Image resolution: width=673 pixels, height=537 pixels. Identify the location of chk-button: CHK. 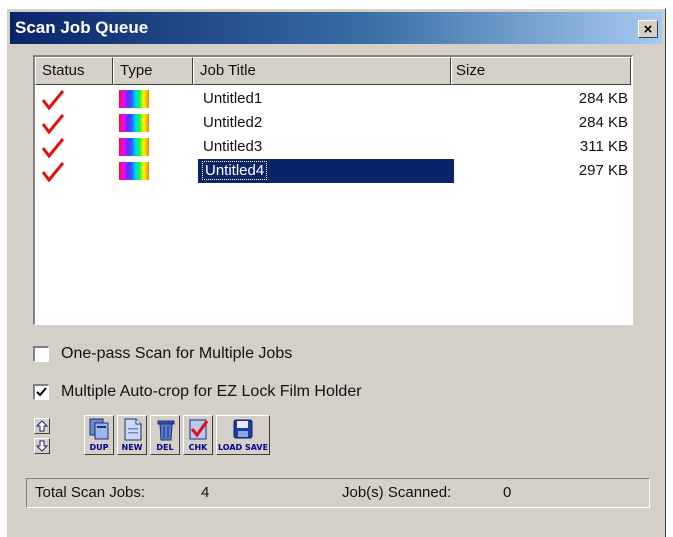
(198, 435).